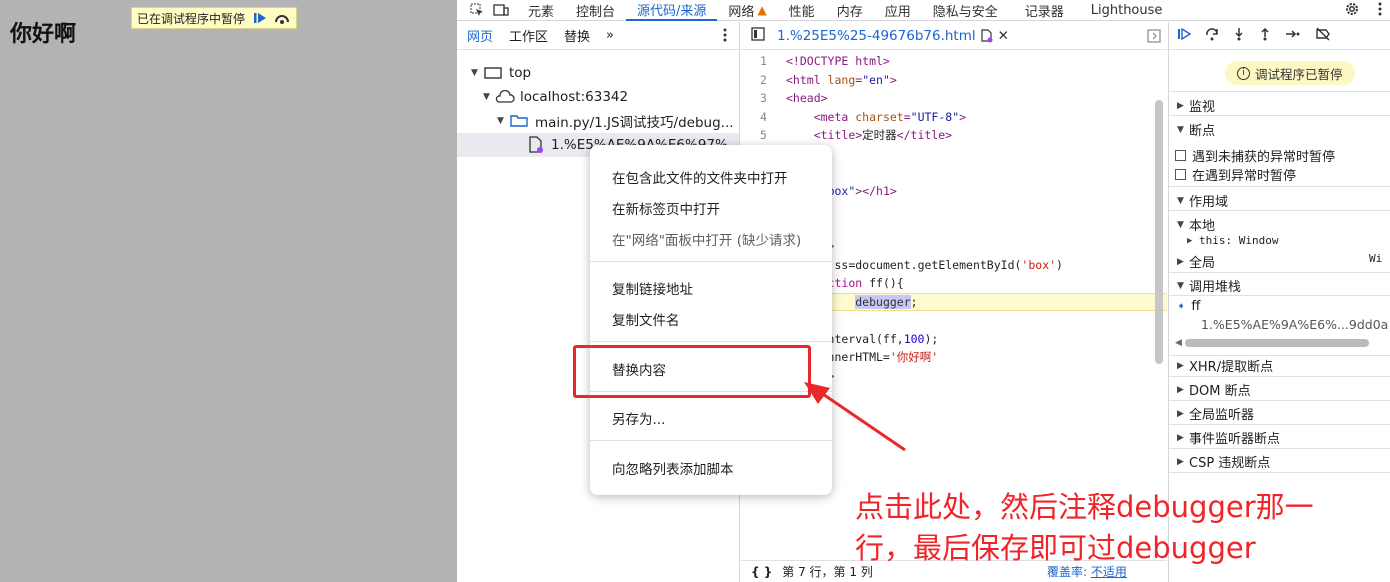 The width and height of the screenshot is (1390, 582). I want to click on tab-memory: 内存, so click(850, 10).